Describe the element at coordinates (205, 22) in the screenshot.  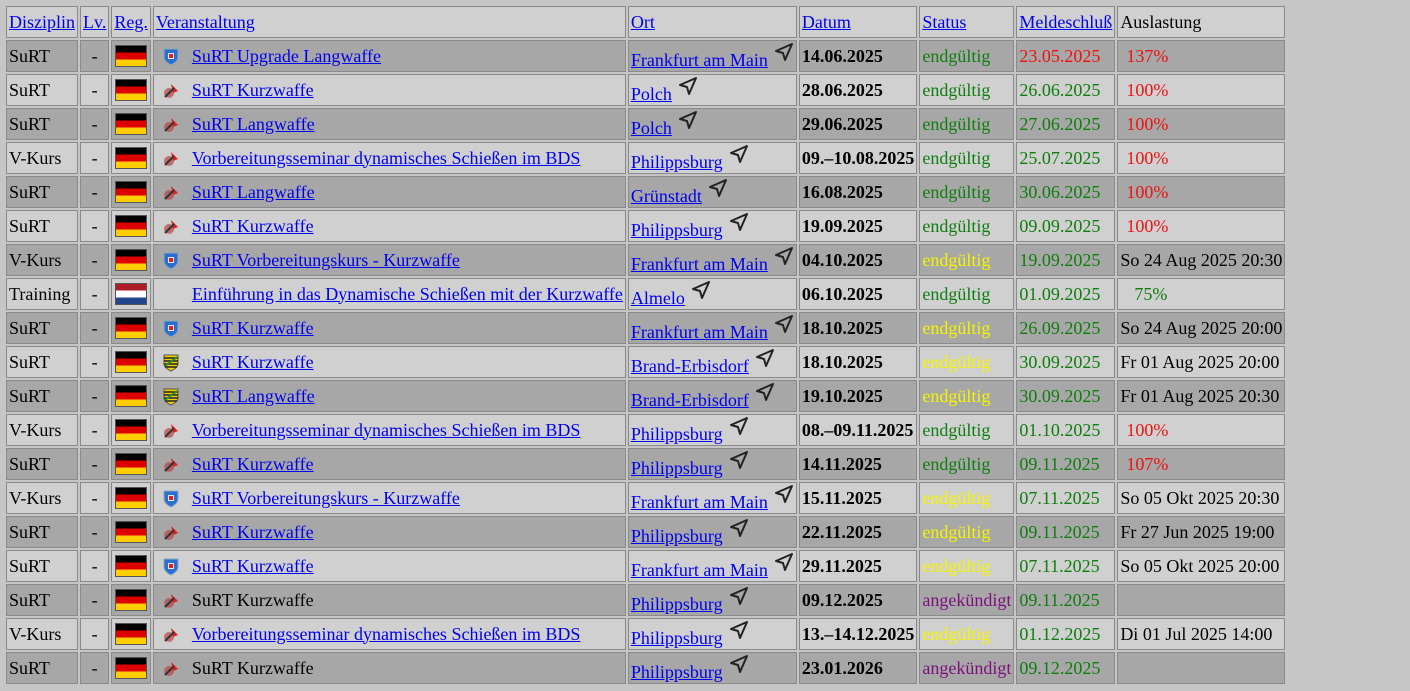
I see `sort-veranstaltung-link: Veranstaltung` at that location.